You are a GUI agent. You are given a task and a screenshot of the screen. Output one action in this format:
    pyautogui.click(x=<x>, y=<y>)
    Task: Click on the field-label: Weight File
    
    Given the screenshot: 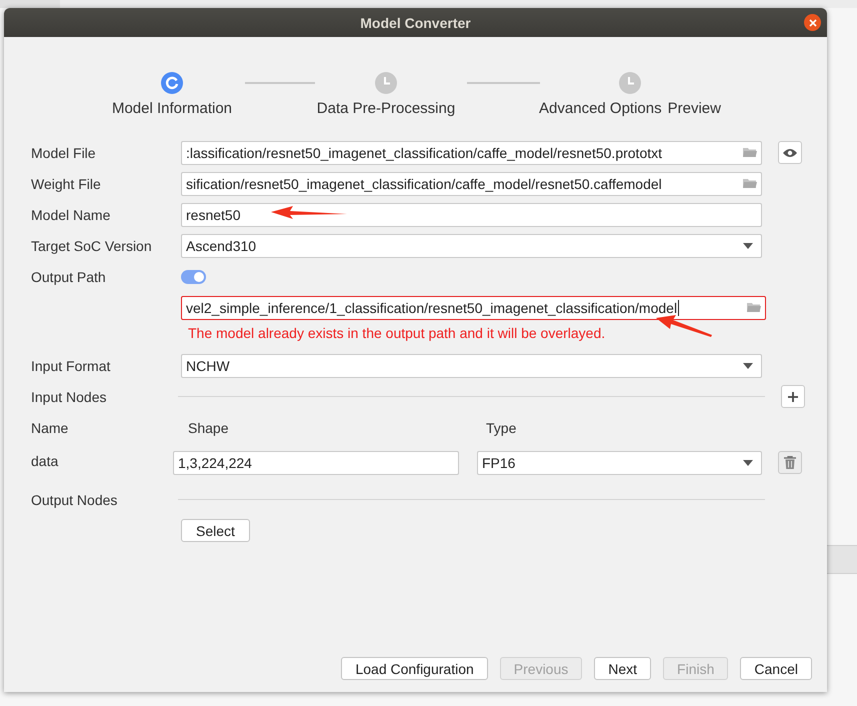 What is the action you would take?
    pyautogui.click(x=66, y=184)
    